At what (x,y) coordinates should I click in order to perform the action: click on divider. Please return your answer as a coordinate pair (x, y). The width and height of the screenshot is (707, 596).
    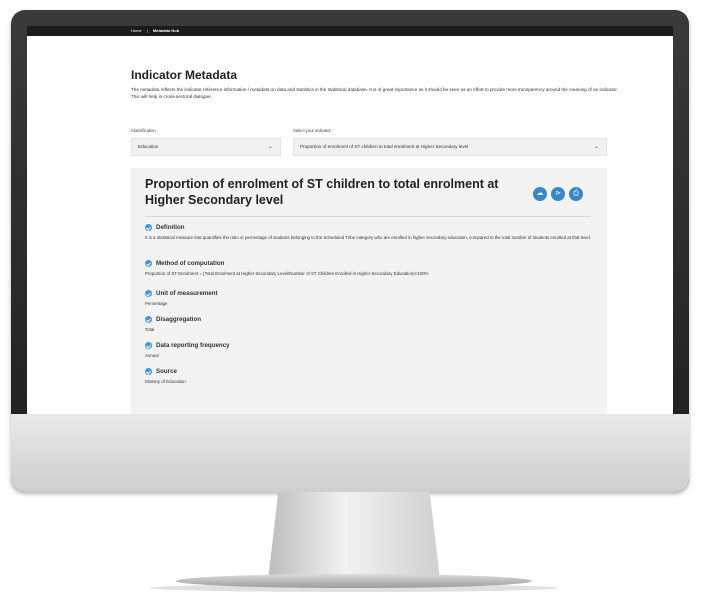
    Looking at the image, I should click on (368, 216).